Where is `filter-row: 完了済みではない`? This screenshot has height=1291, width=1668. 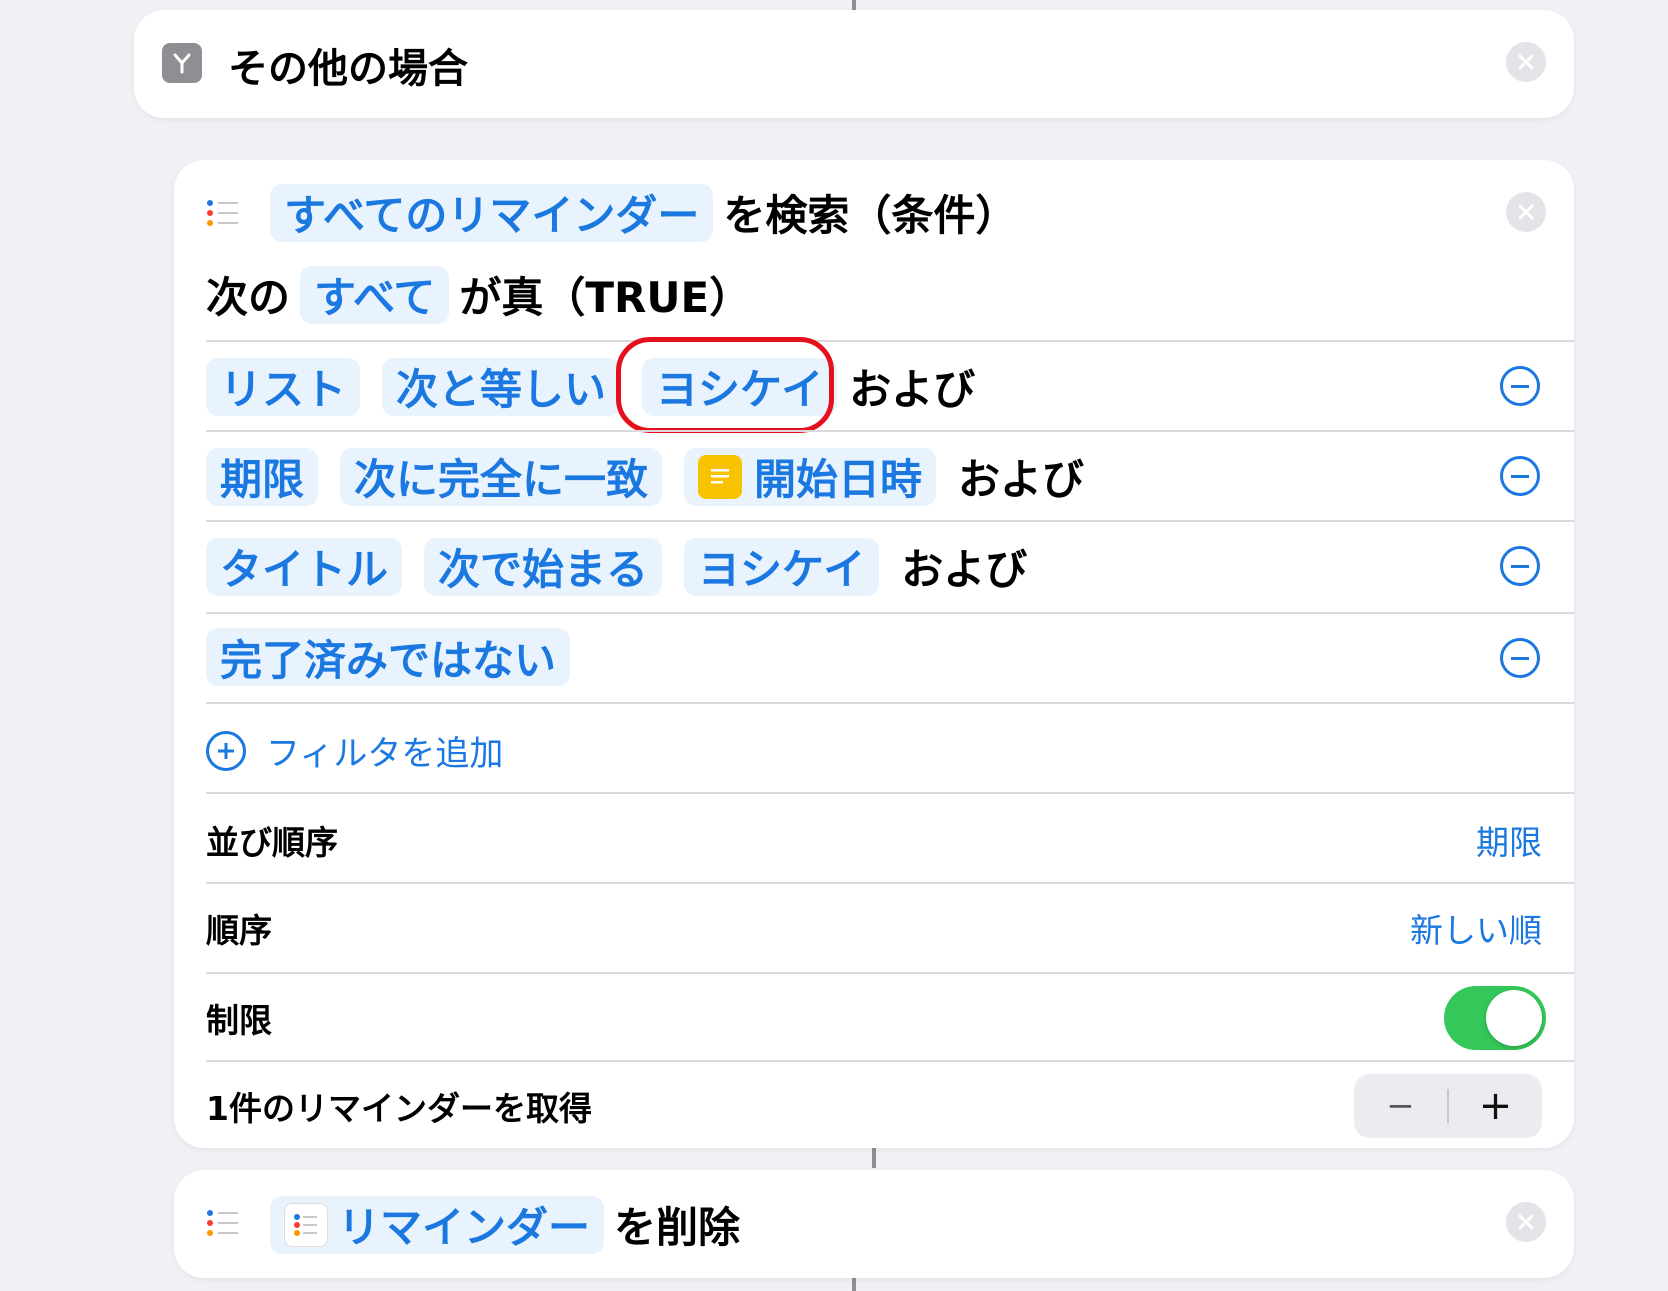
filter-row: 完了済みではない is located at coordinates (388, 657).